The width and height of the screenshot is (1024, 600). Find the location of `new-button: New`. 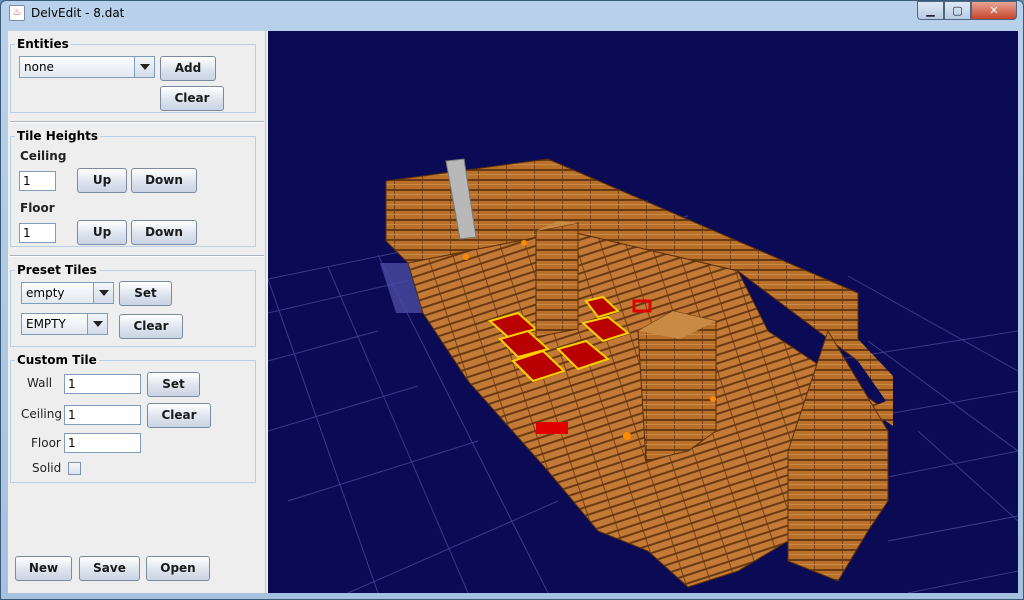

new-button: New is located at coordinates (43, 568).